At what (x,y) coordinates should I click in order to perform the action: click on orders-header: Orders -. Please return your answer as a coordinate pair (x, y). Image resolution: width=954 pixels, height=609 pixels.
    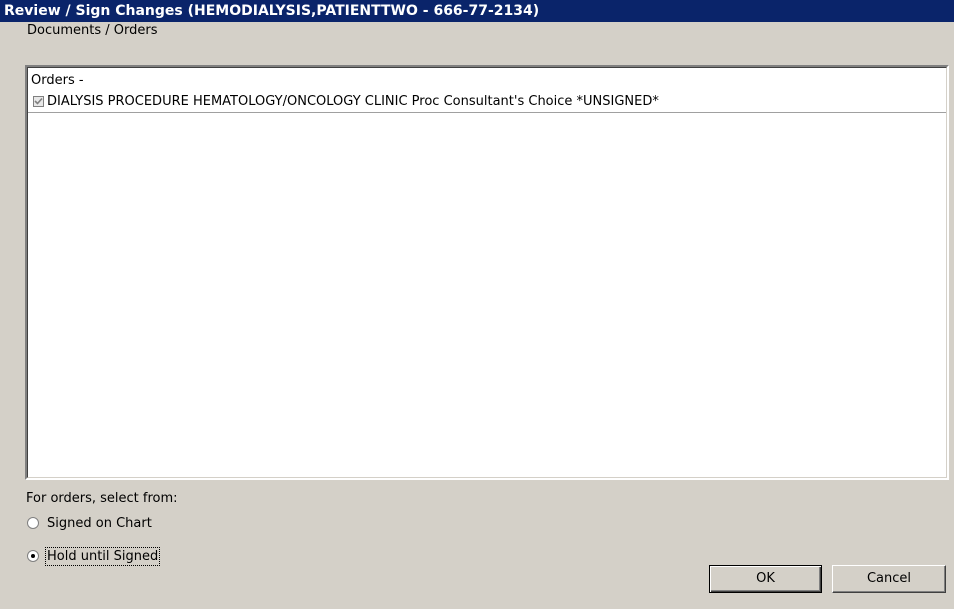
    Looking at the image, I should click on (57, 80).